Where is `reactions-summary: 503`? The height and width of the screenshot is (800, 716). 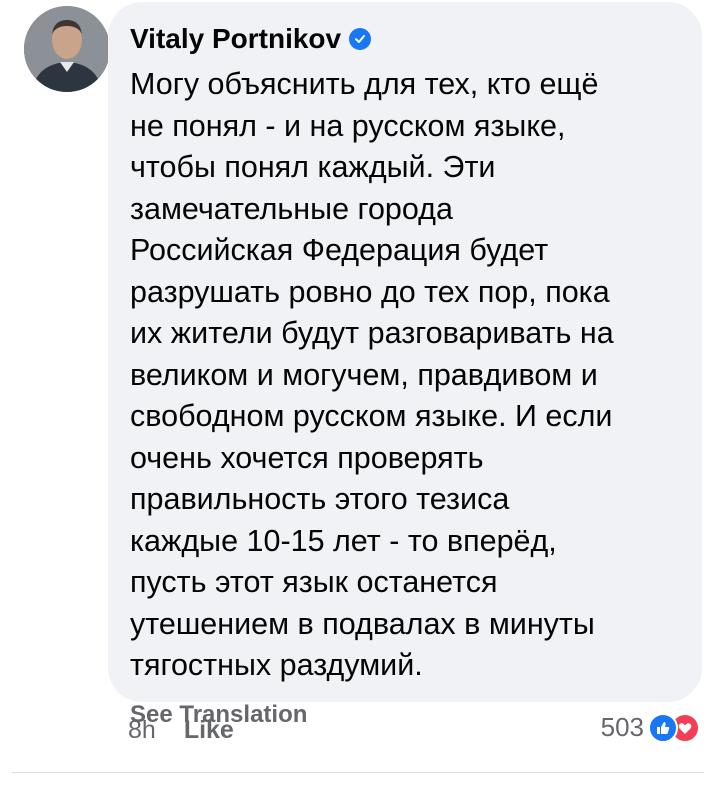 reactions-summary: 503 is located at coordinates (650, 727).